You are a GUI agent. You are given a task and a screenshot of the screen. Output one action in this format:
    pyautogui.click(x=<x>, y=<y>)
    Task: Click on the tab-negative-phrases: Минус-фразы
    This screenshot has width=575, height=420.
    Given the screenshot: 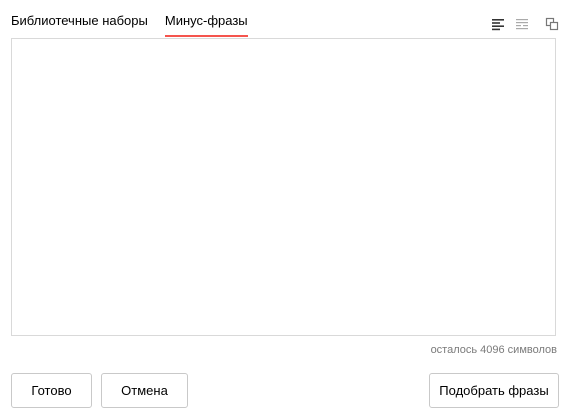 What is the action you would take?
    pyautogui.click(x=206, y=19)
    